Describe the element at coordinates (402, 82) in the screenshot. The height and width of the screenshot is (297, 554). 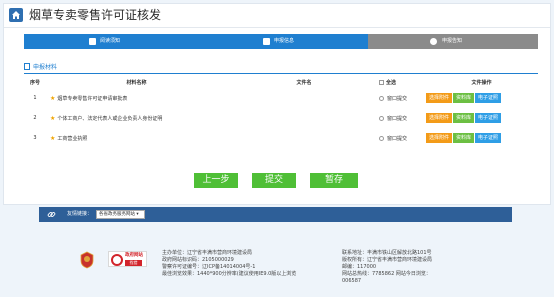
I see `col-select-all: 全选` at that location.